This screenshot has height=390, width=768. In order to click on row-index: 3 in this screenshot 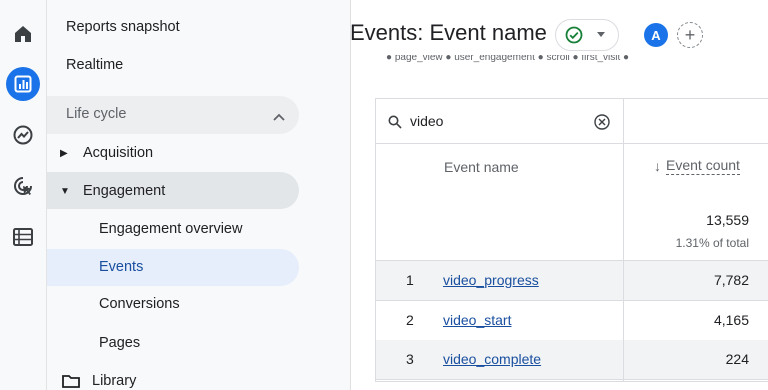, I will do `click(410, 359)`.